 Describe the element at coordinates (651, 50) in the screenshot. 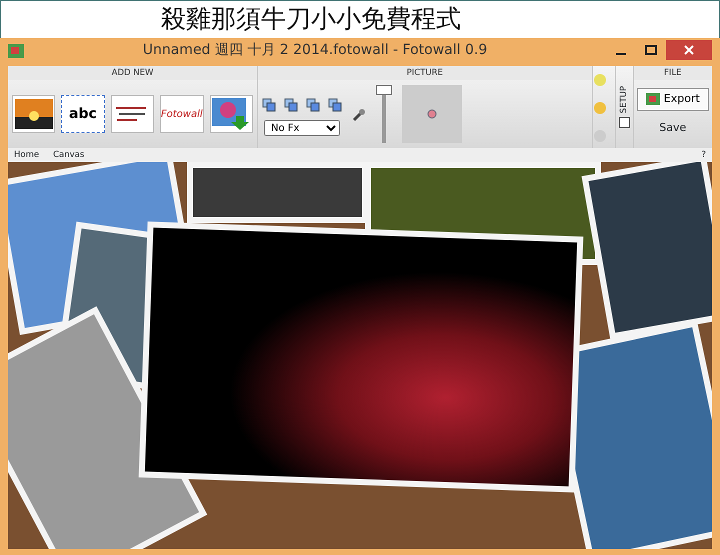

I see `maximize-icon` at that location.